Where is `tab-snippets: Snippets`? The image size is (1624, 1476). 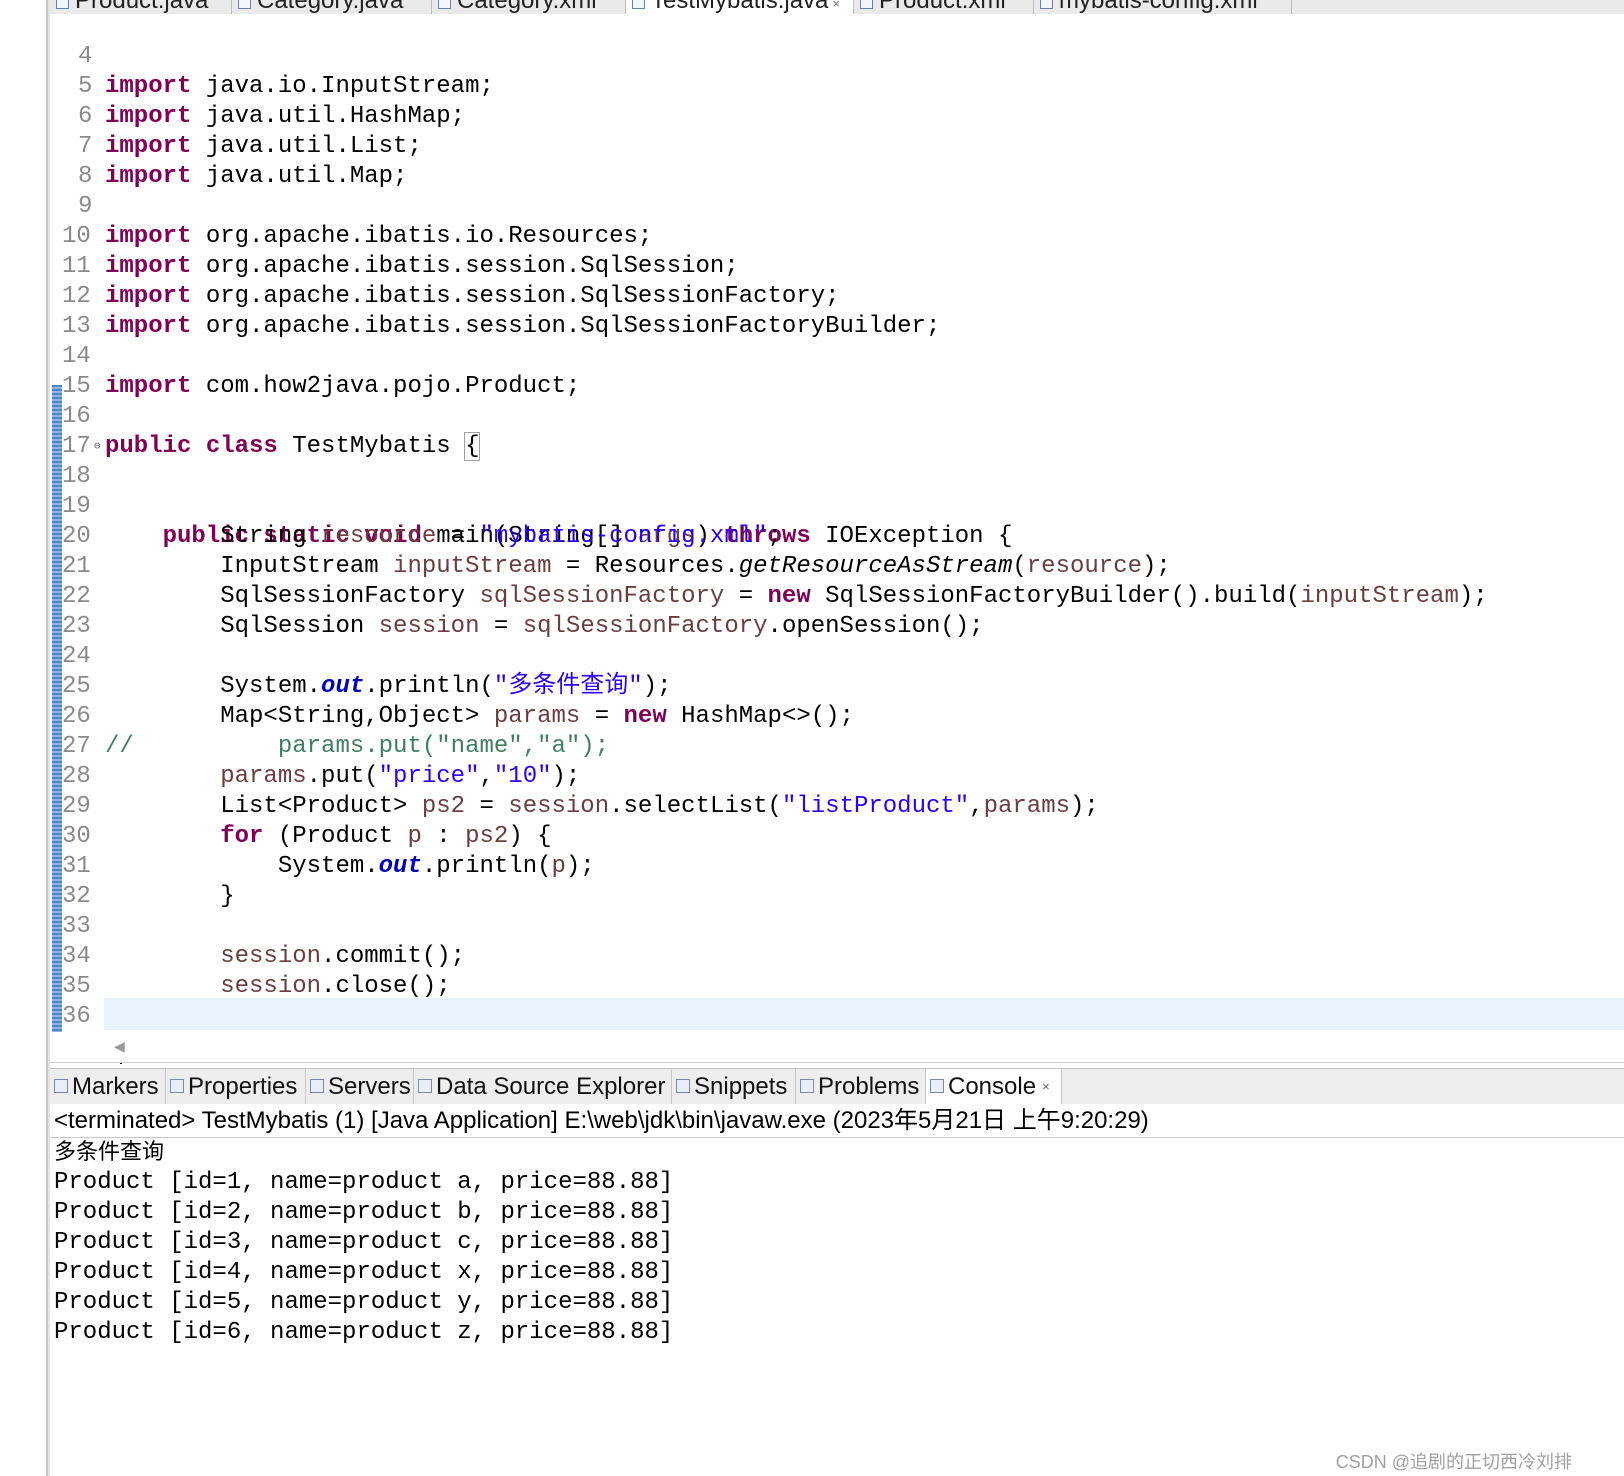 tab-snippets: Snippets is located at coordinates (734, 1087).